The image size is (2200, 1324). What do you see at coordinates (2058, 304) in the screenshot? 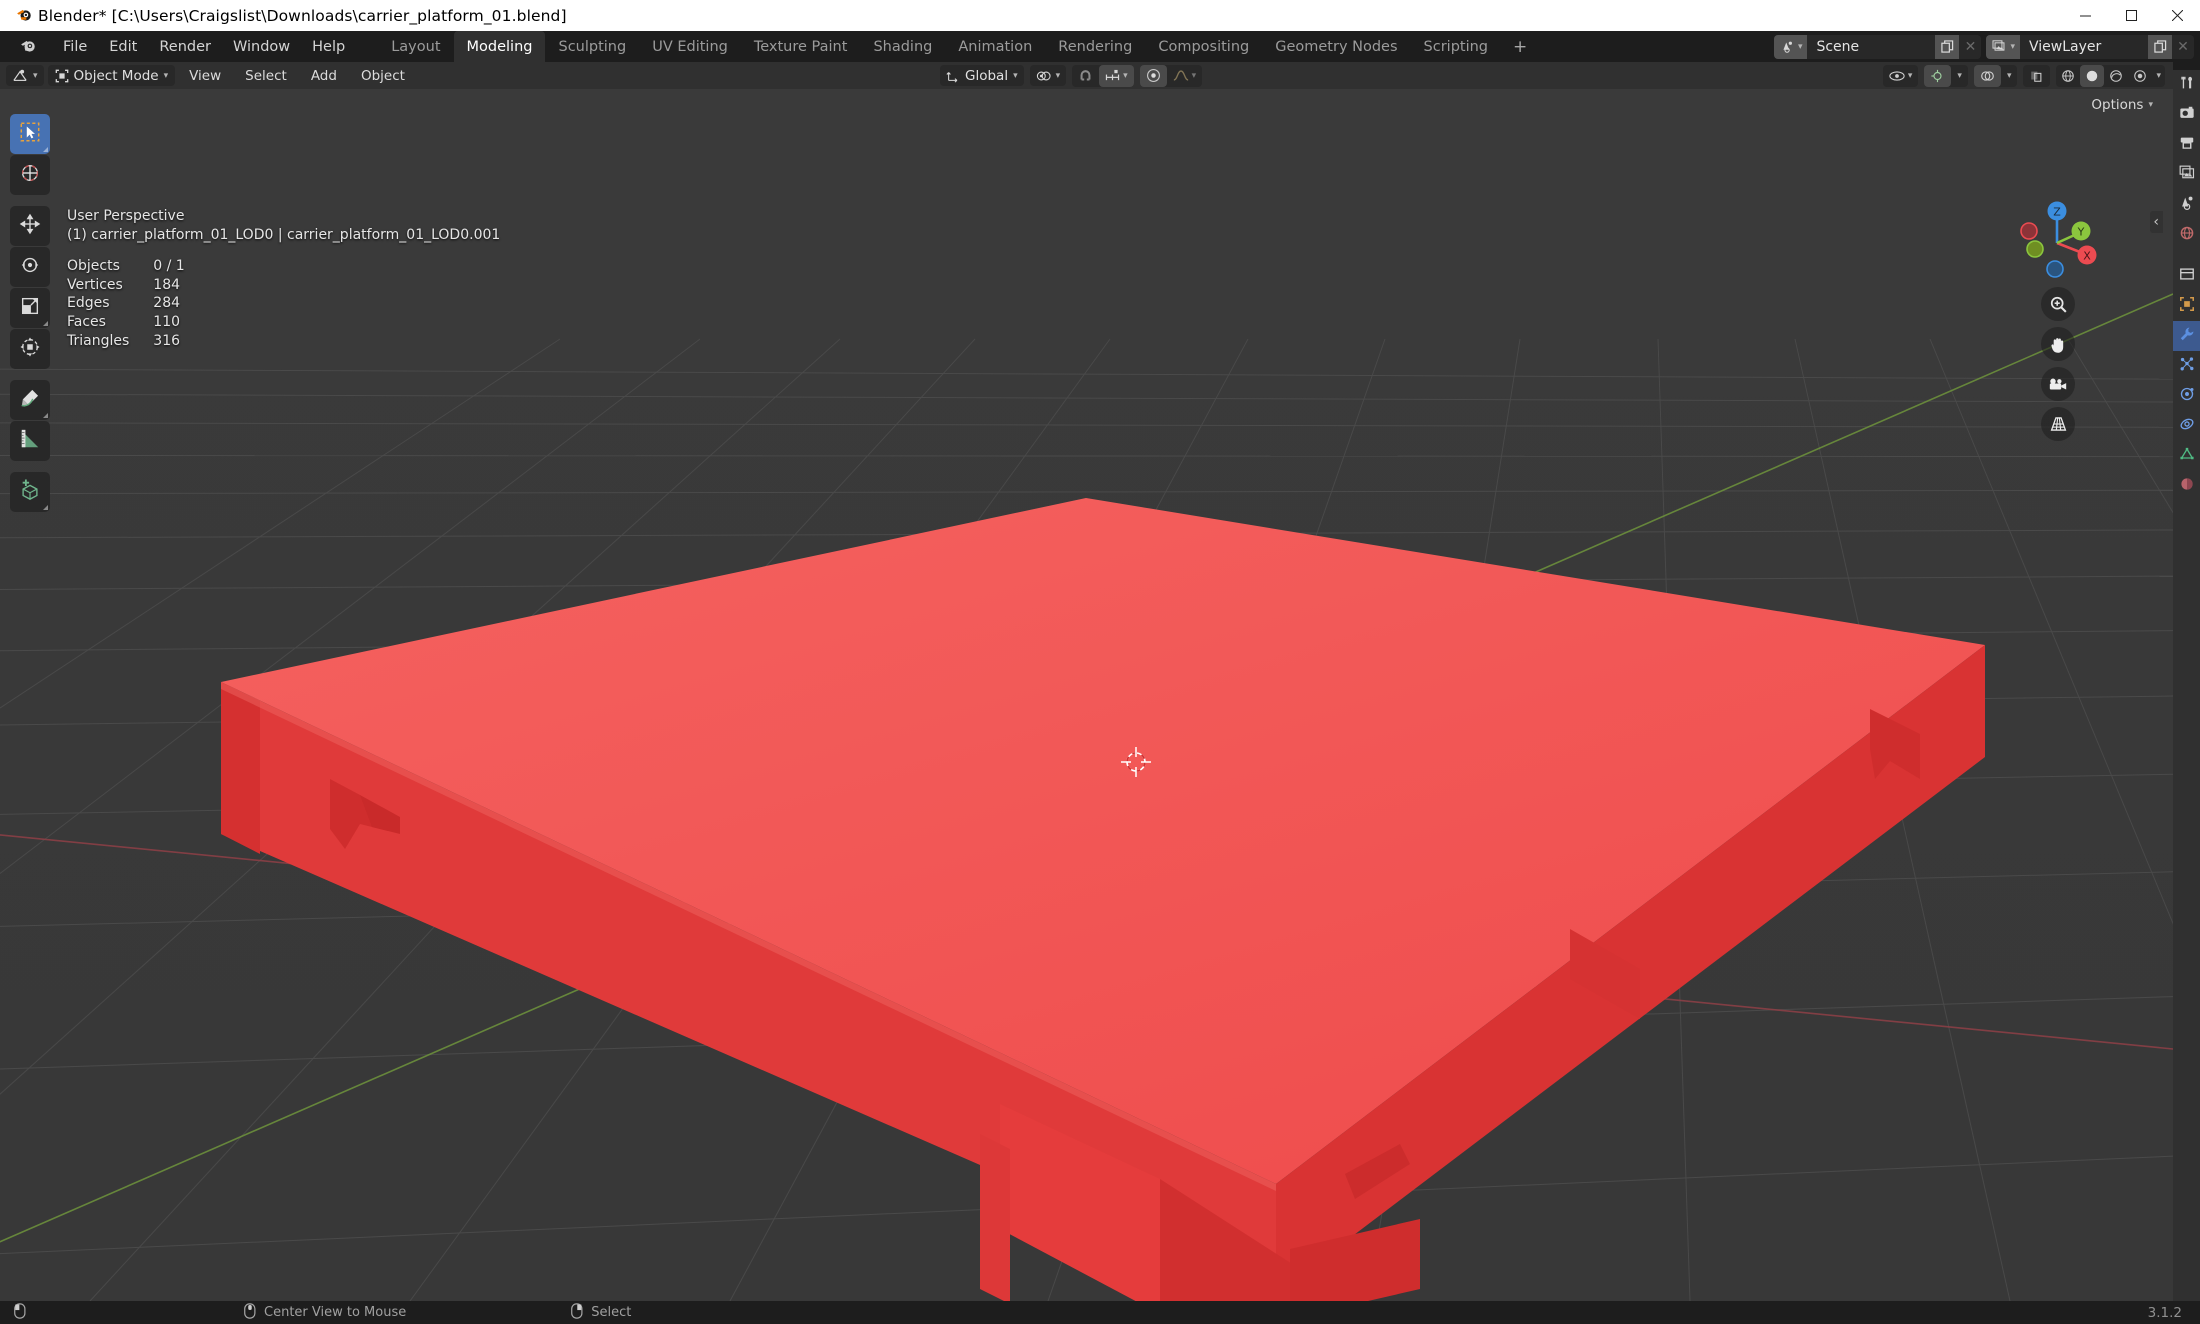
I see `zoom-icon` at bounding box center [2058, 304].